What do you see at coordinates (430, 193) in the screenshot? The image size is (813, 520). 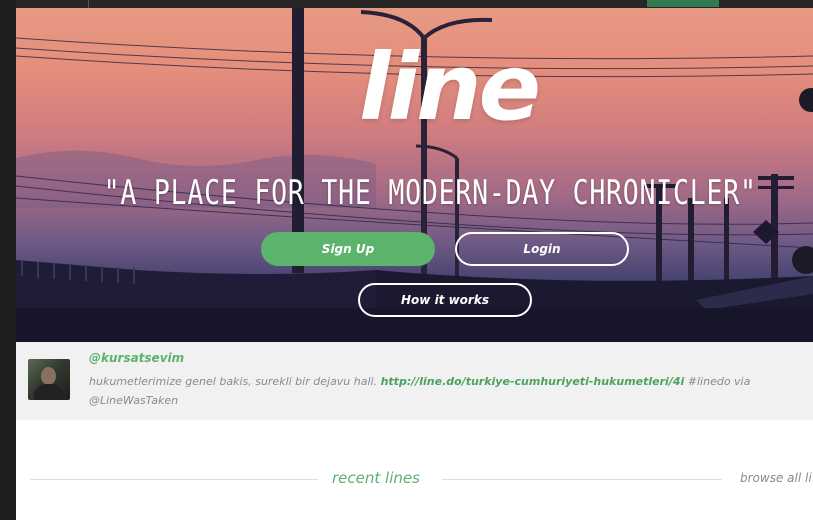 I see `hero-tagline: "A PLACE FOR THE MODERN-DAY CHRONICLER"` at bounding box center [430, 193].